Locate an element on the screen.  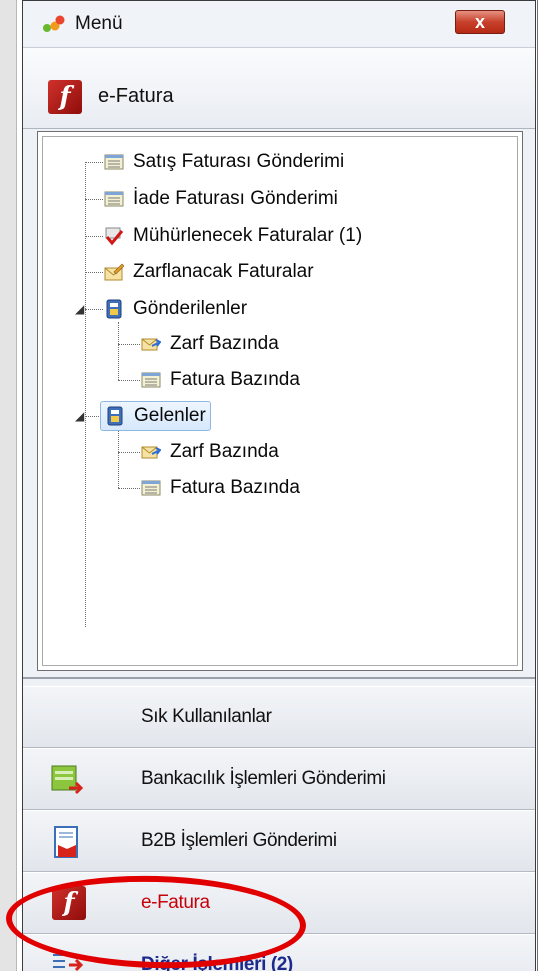
tree-item-satis-faturasi: Satış Faturası Gönderimi is located at coordinates (224, 162).